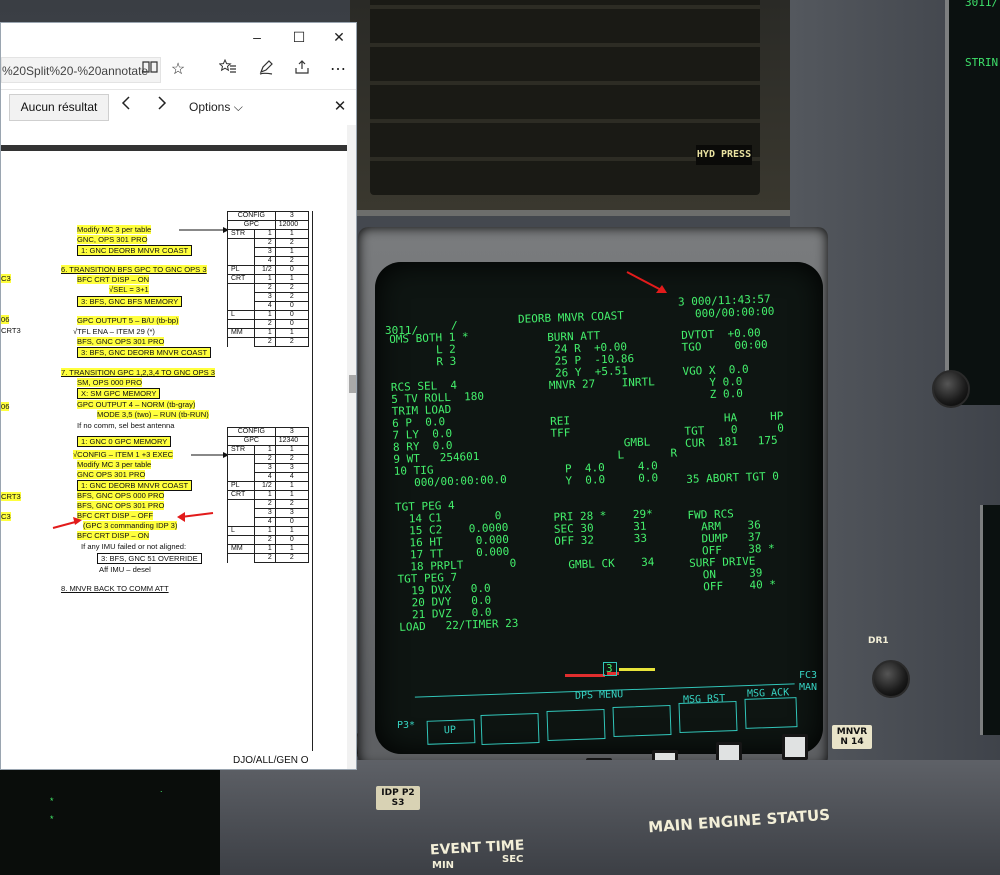 Image resolution: width=1000 pixels, height=875 pixels. I want to click on find-next-icon, so click(162, 106).